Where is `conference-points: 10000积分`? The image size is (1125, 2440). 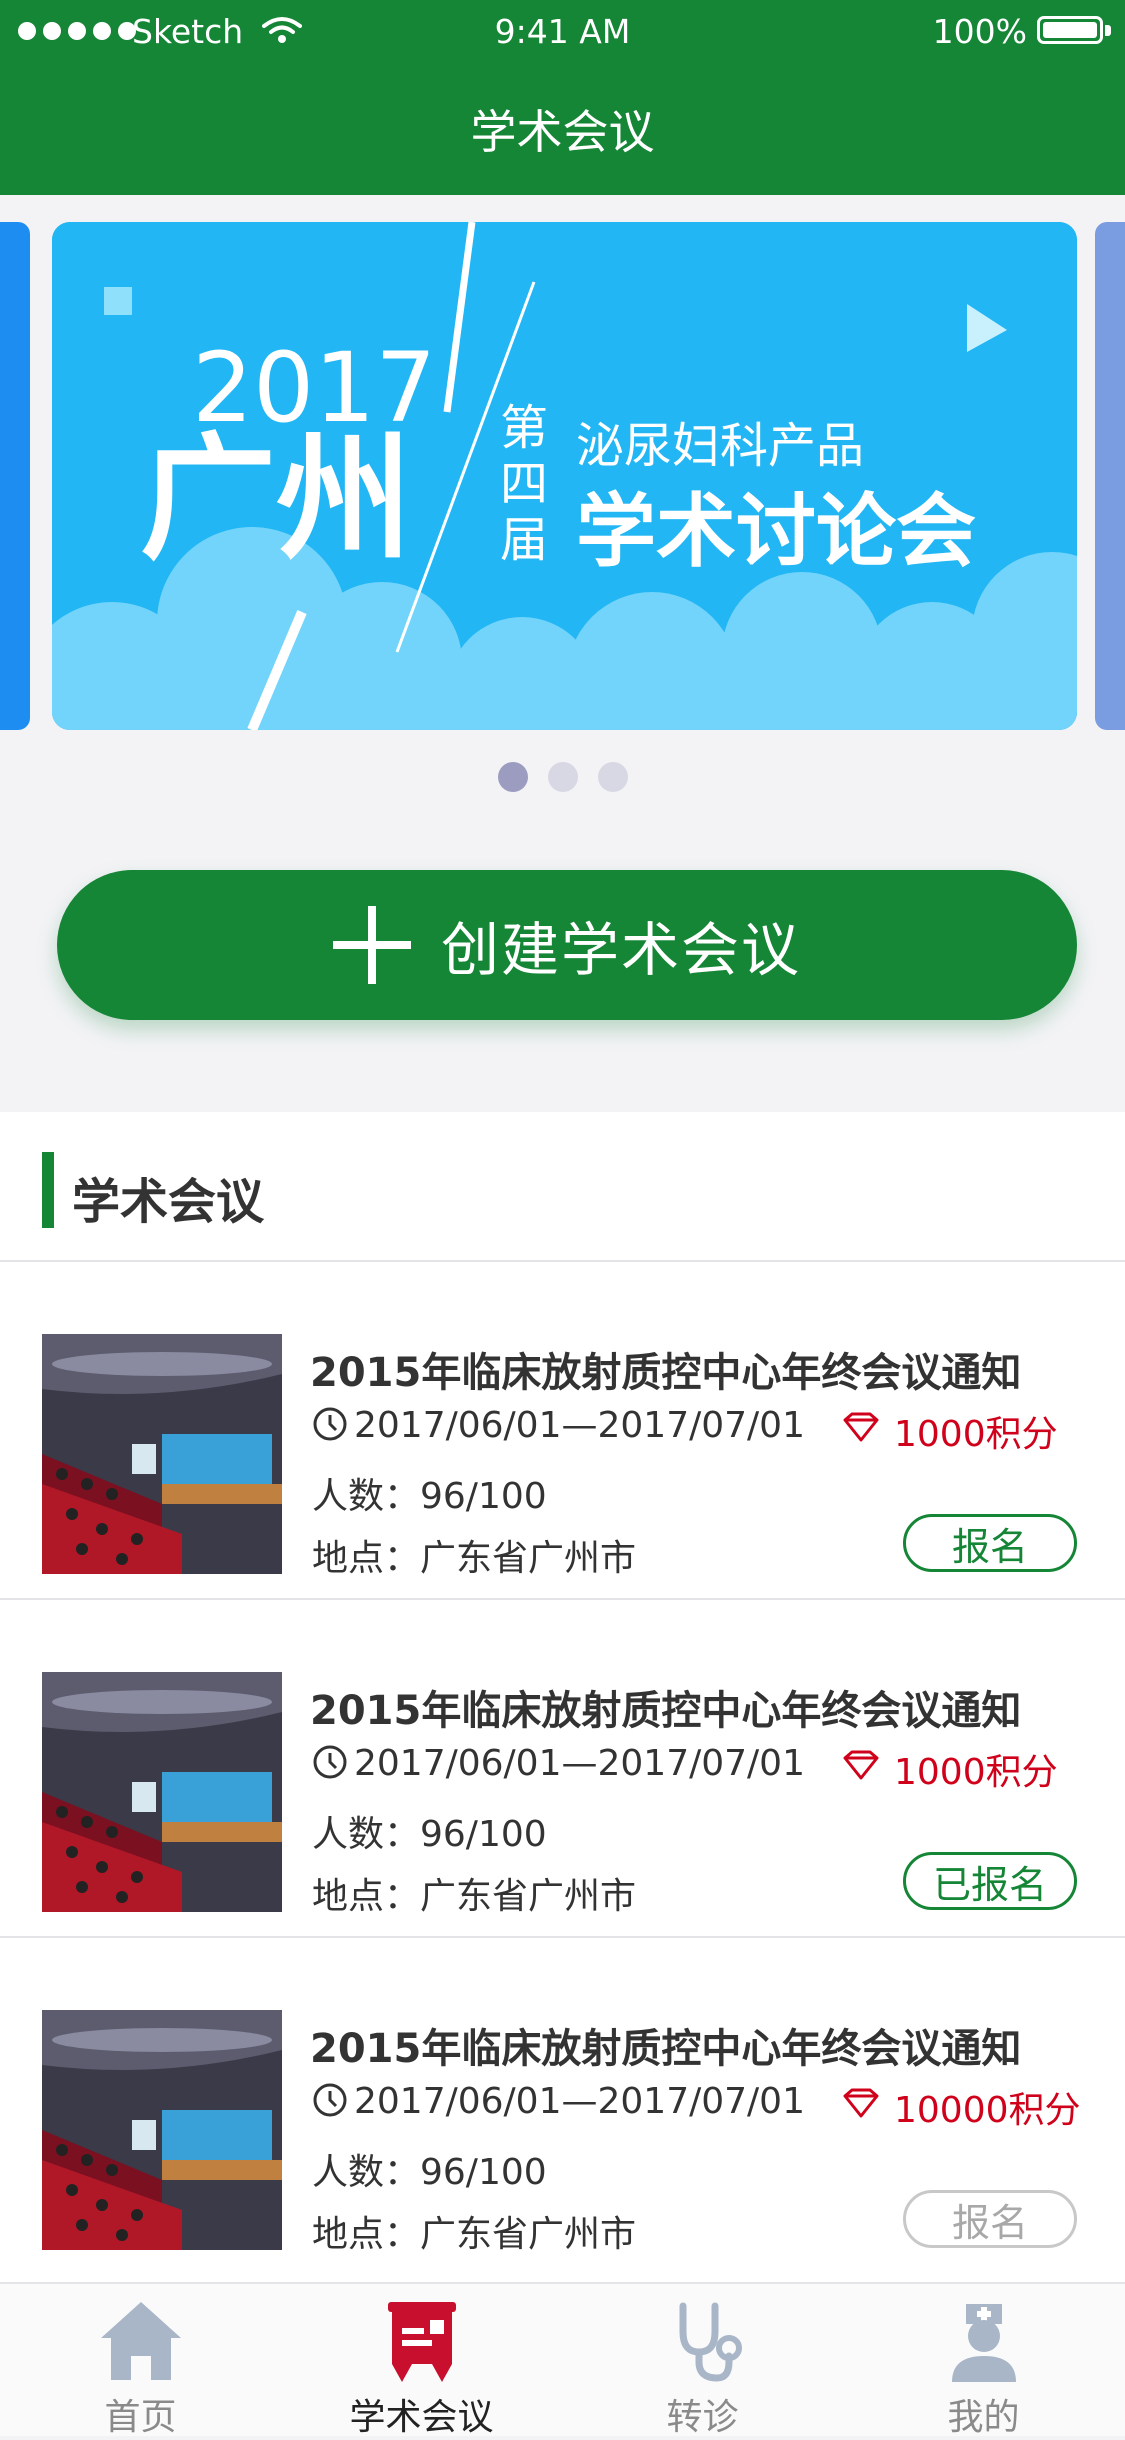
conference-points: 10000积分 is located at coordinates (987, 2110).